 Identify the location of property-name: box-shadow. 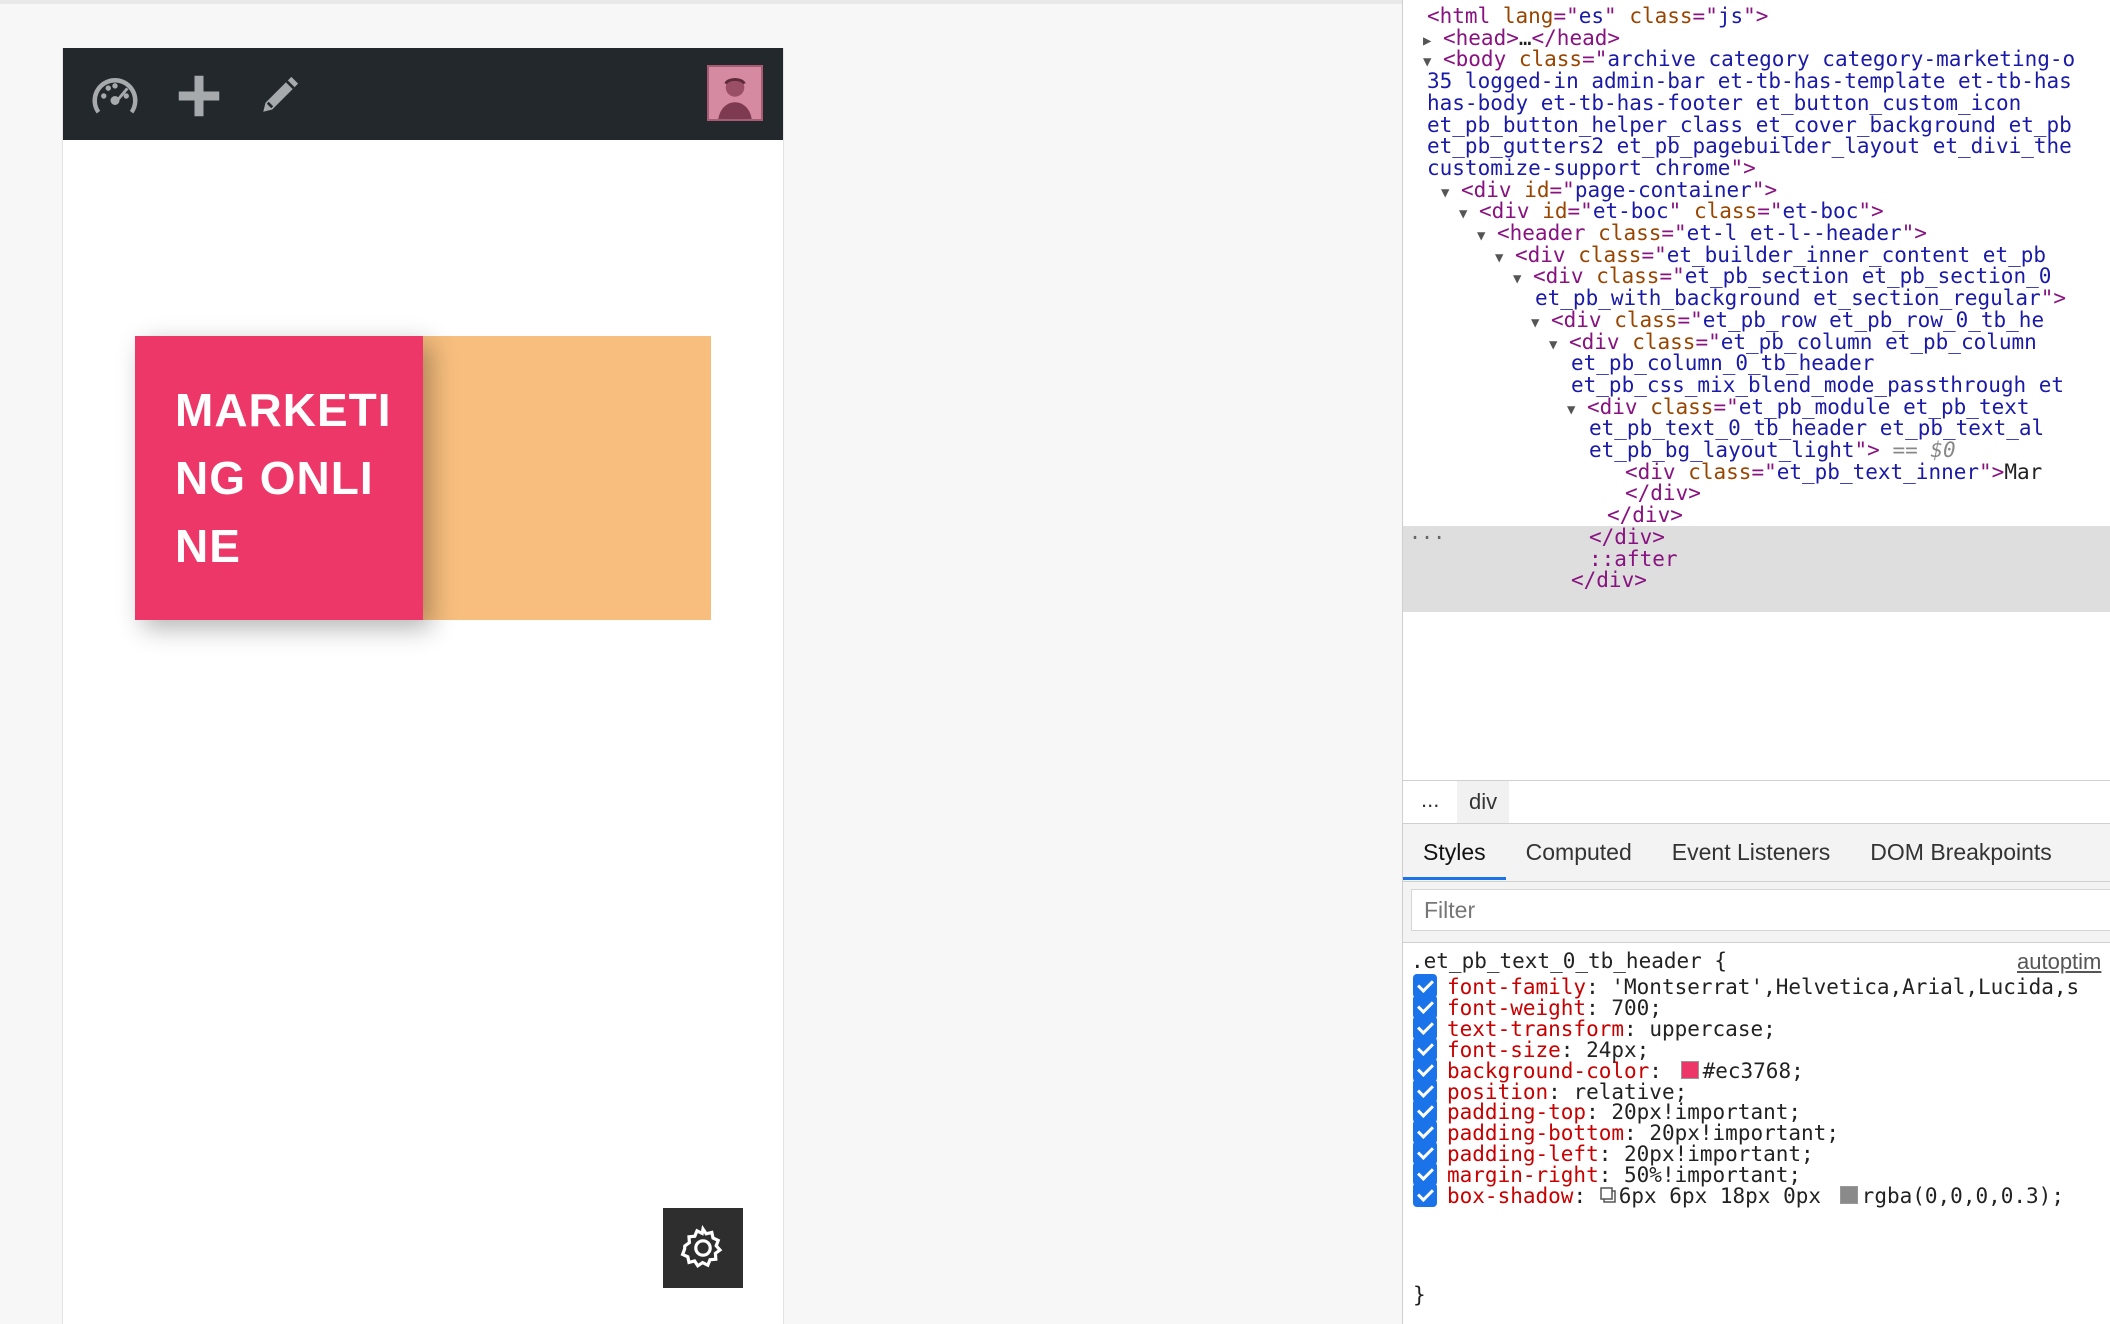
(1510, 1196).